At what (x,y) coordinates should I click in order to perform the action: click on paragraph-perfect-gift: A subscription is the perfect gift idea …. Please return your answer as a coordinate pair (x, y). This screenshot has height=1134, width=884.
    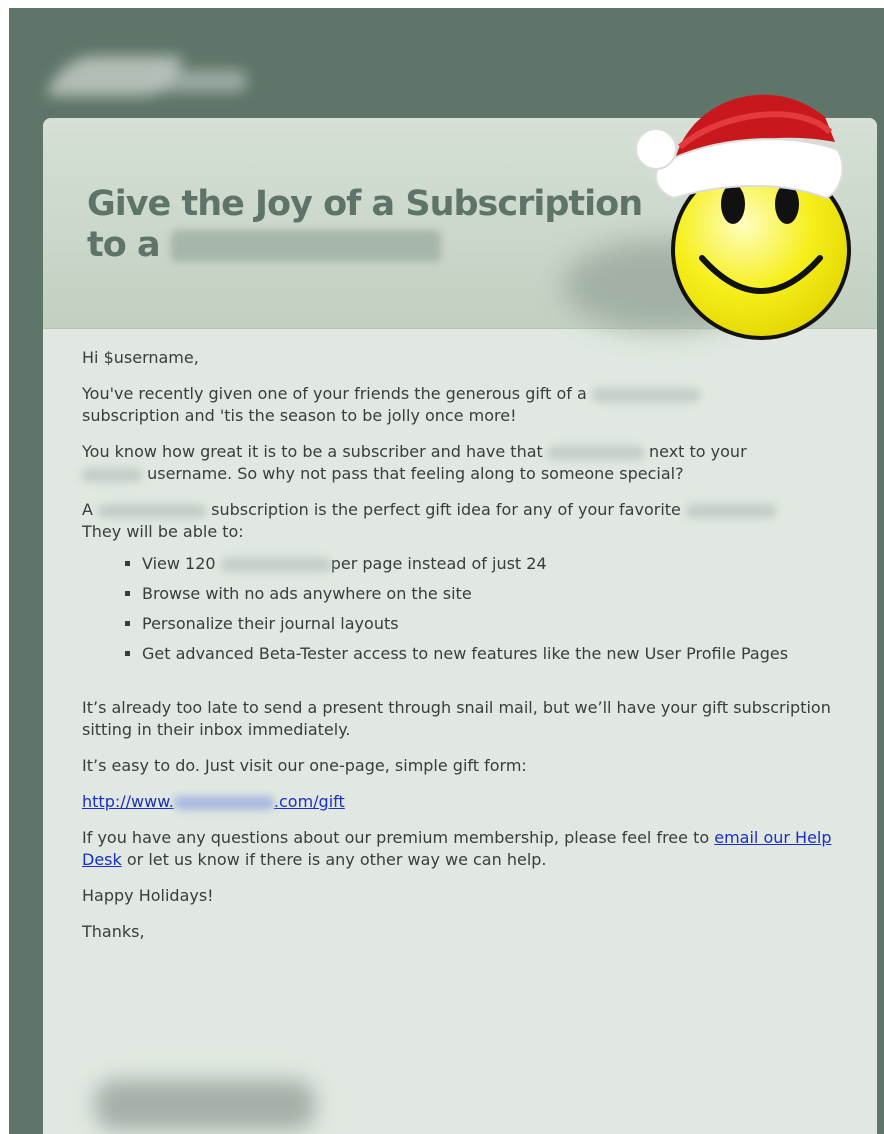
    Looking at the image, I should click on (457, 521).